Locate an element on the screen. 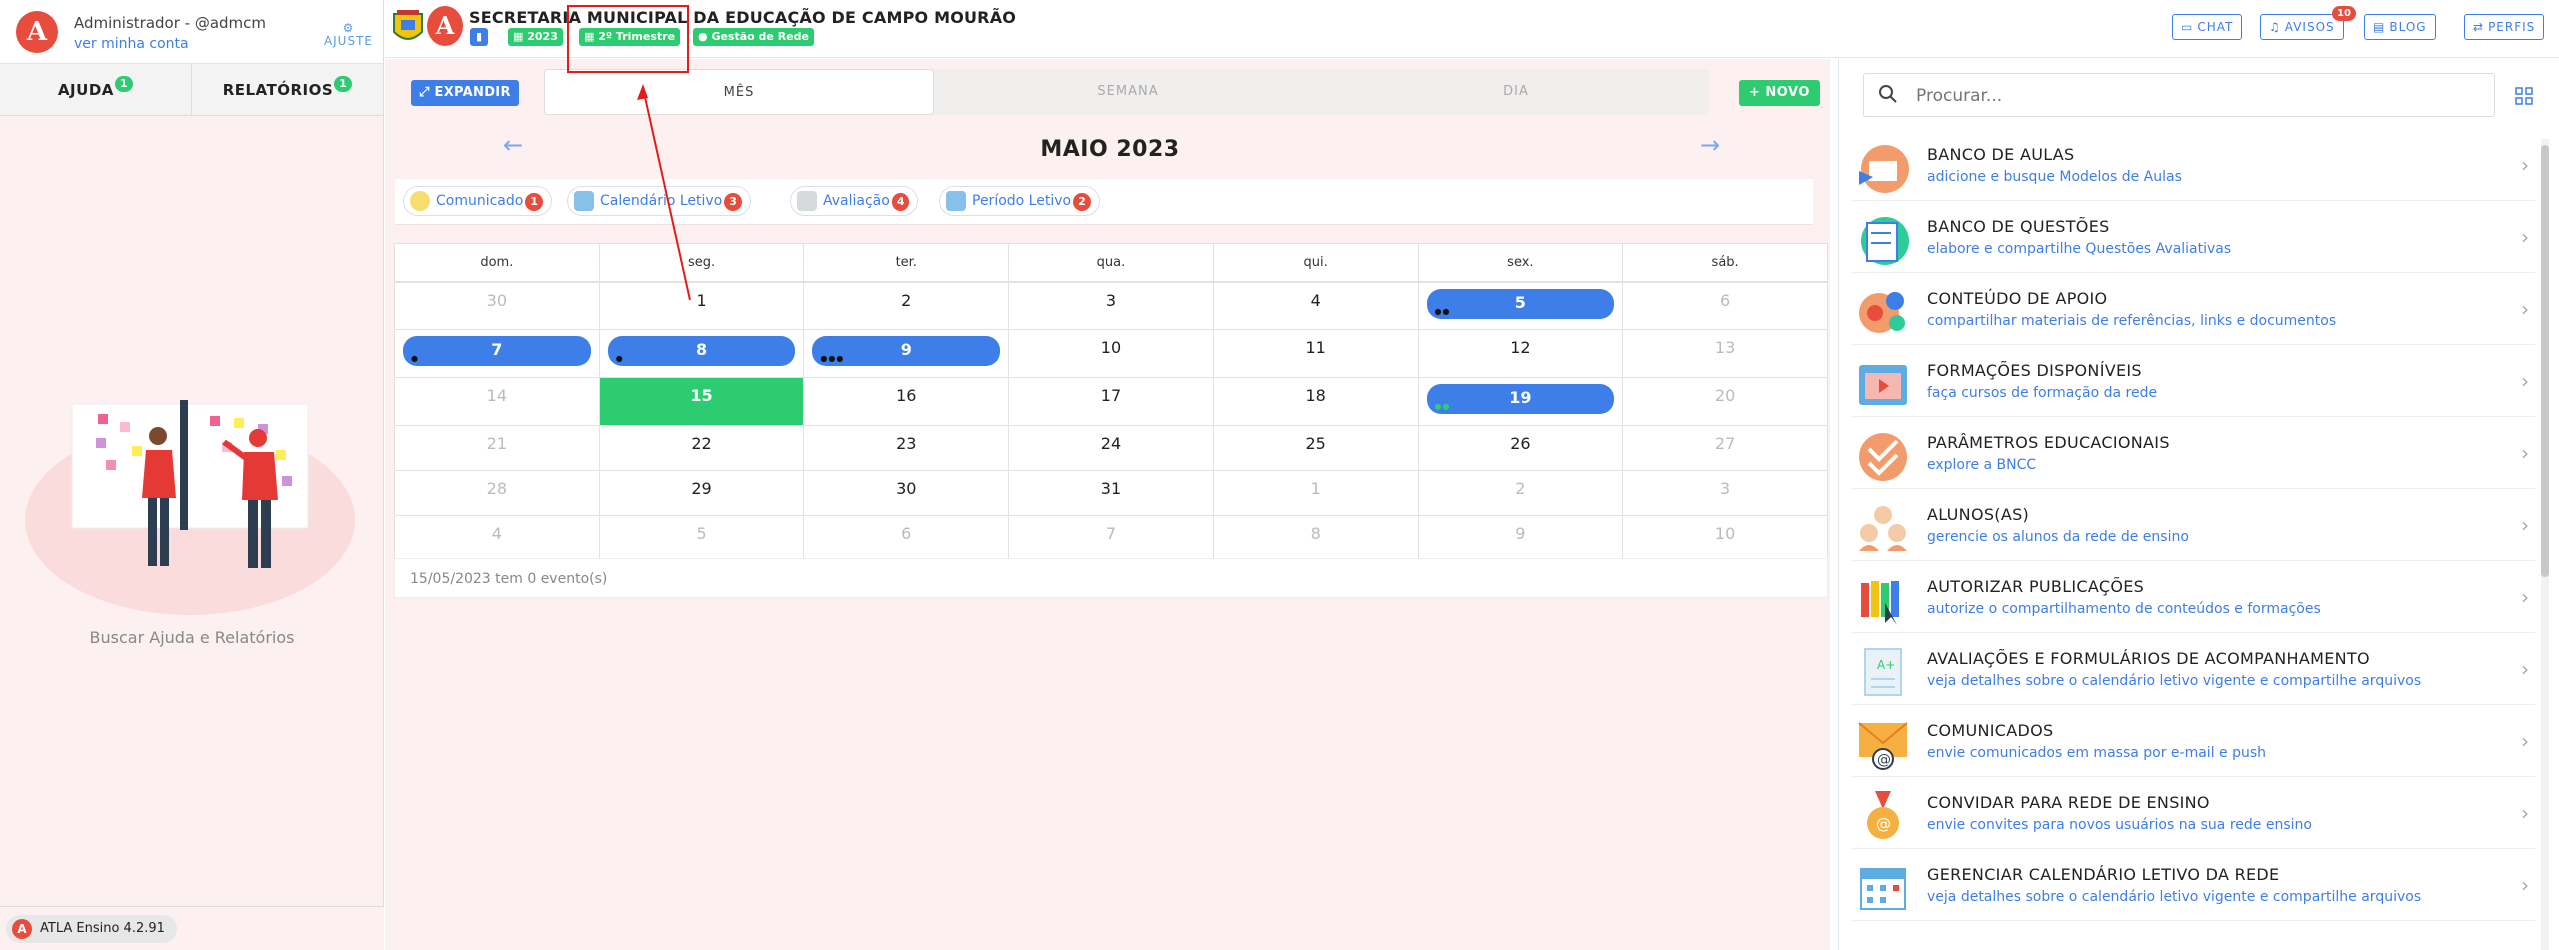  day-cell: 7 is located at coordinates (1111, 538).